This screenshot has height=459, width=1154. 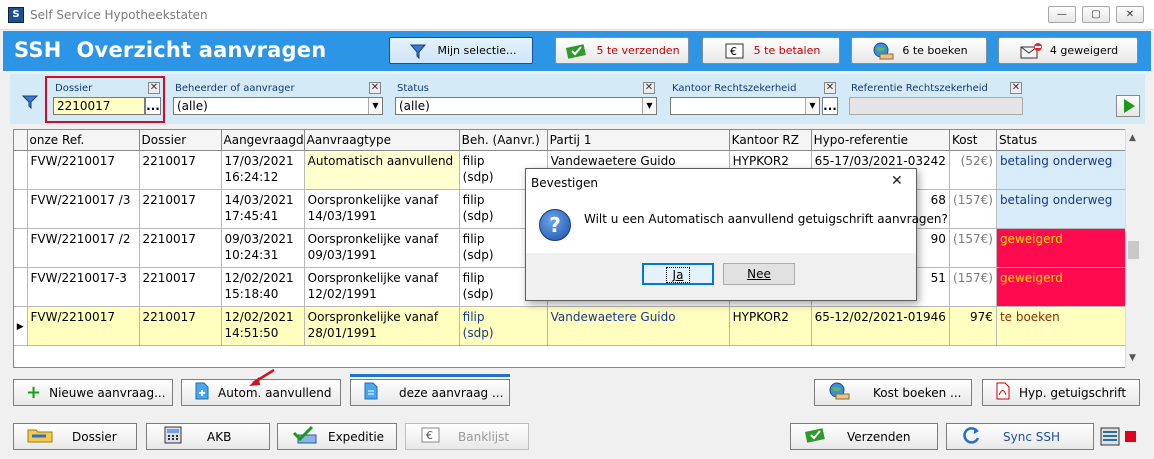 What do you see at coordinates (1061, 392) in the screenshot?
I see `mortgage-certificate-button: Hyp. getuigschrift` at bounding box center [1061, 392].